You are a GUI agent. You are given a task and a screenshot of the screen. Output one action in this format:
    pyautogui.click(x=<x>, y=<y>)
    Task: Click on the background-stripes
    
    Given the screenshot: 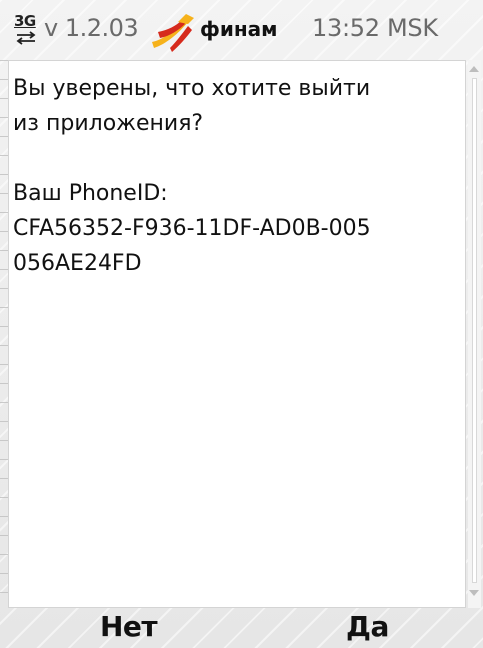 What is the action you would take?
    pyautogui.click(x=4, y=334)
    